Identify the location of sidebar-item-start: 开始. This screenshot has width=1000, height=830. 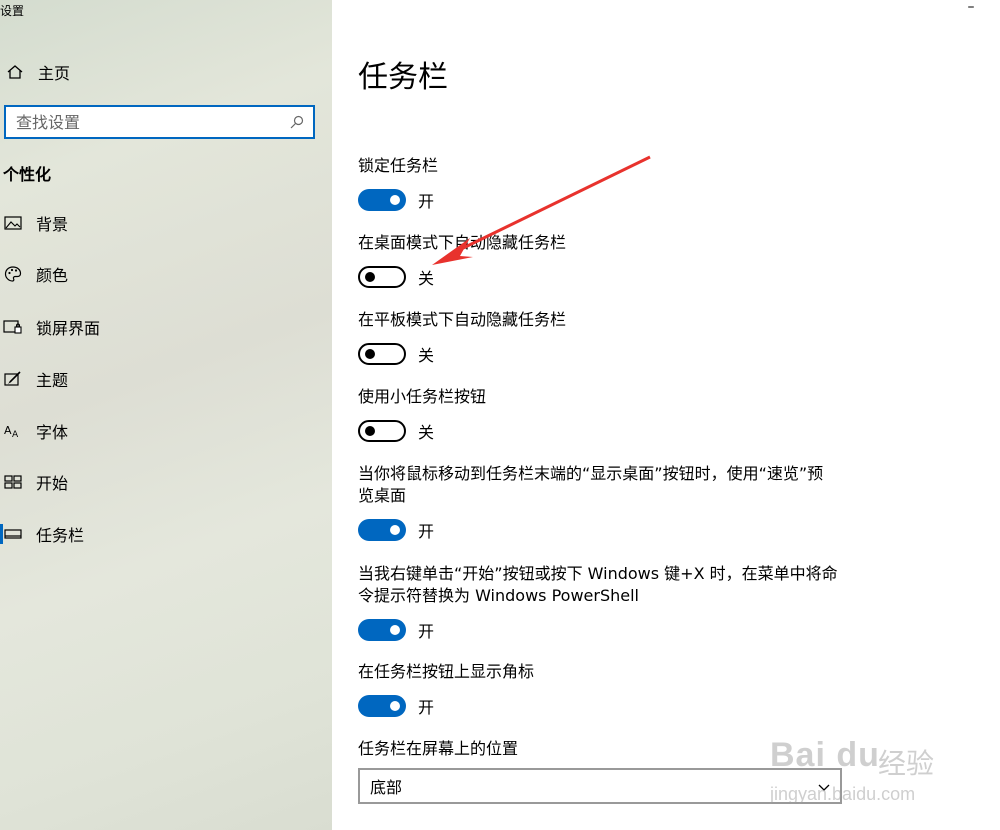
(162, 482).